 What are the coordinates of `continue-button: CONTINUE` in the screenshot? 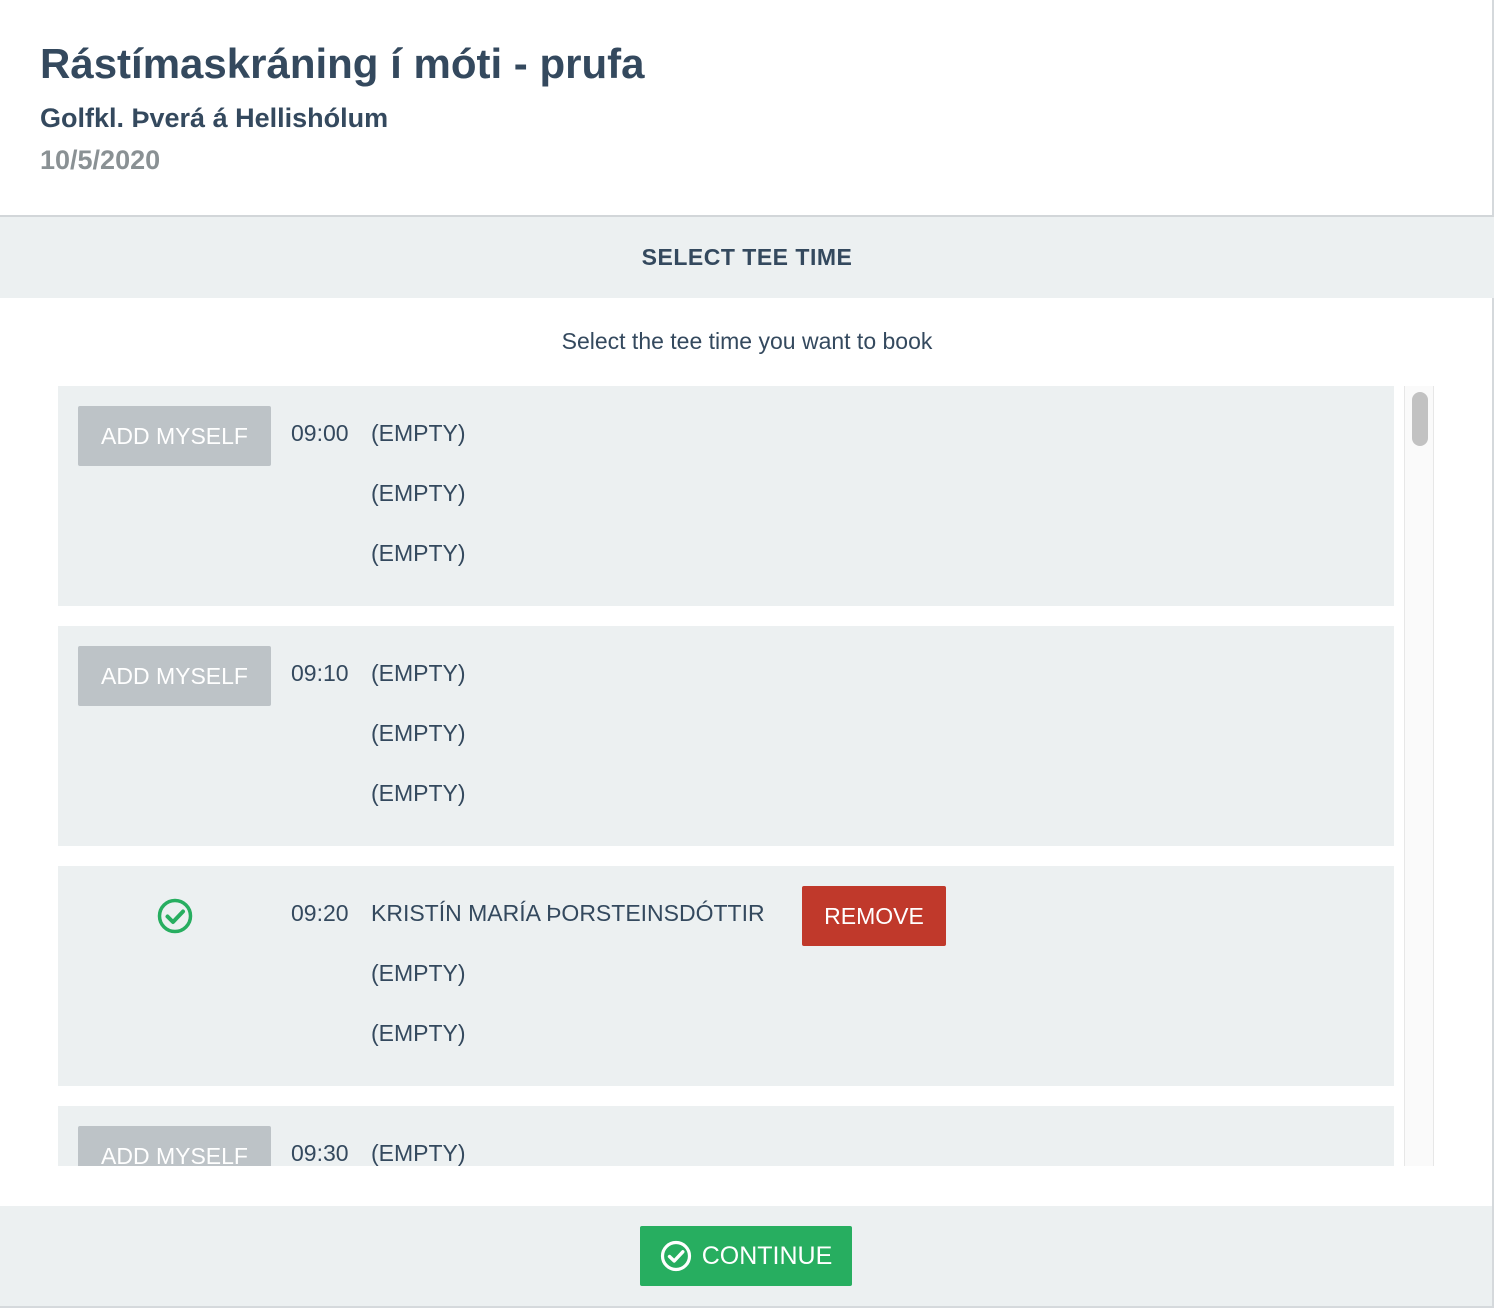 It's located at (746, 1256).